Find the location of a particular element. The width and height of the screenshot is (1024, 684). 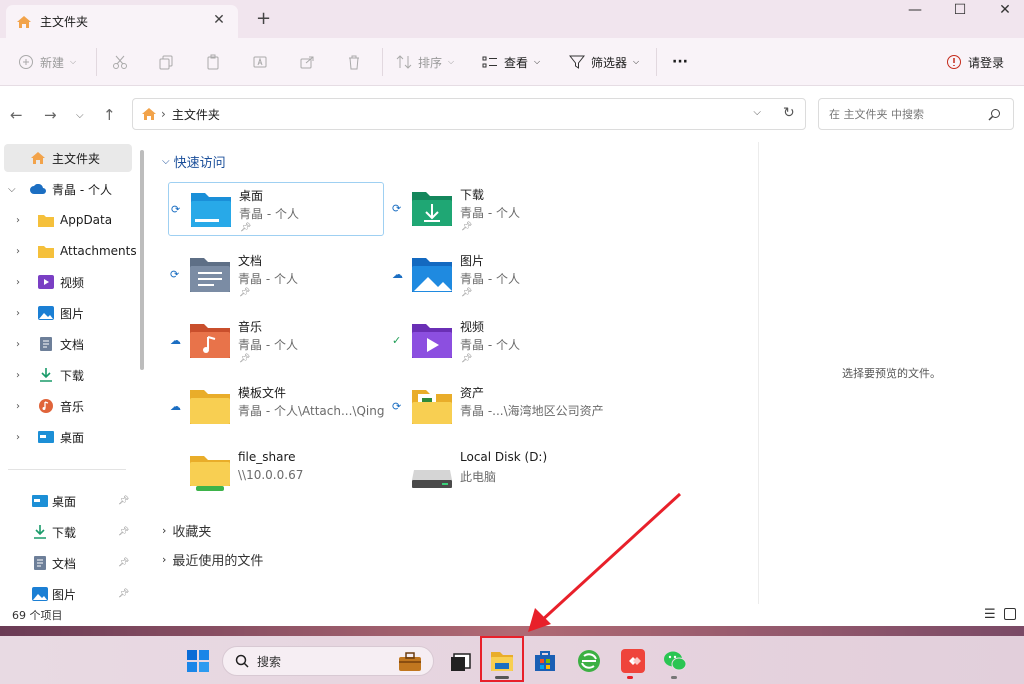

sidebar-item-videos: › 视频 is located at coordinates (68, 282).